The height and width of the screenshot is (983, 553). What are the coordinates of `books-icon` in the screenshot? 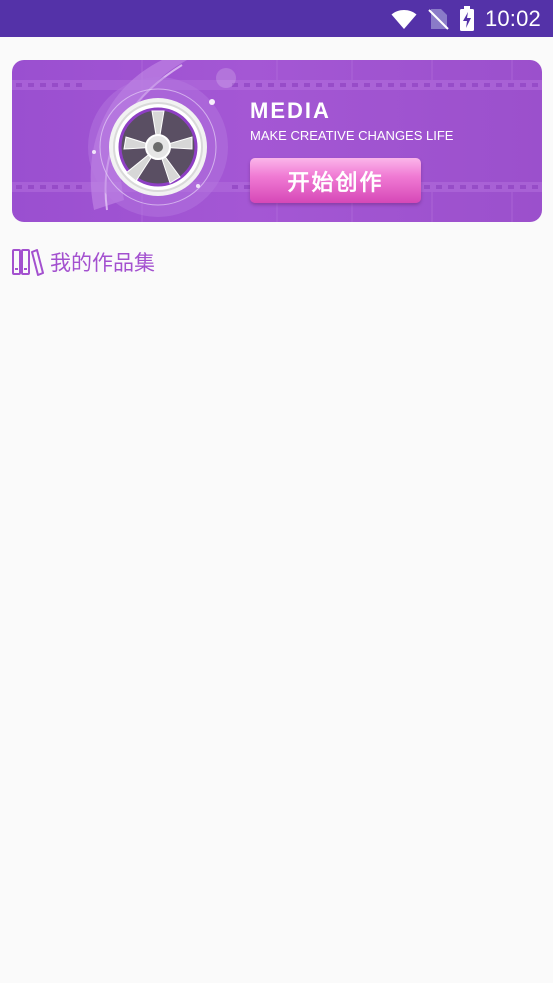 It's located at (28, 262).